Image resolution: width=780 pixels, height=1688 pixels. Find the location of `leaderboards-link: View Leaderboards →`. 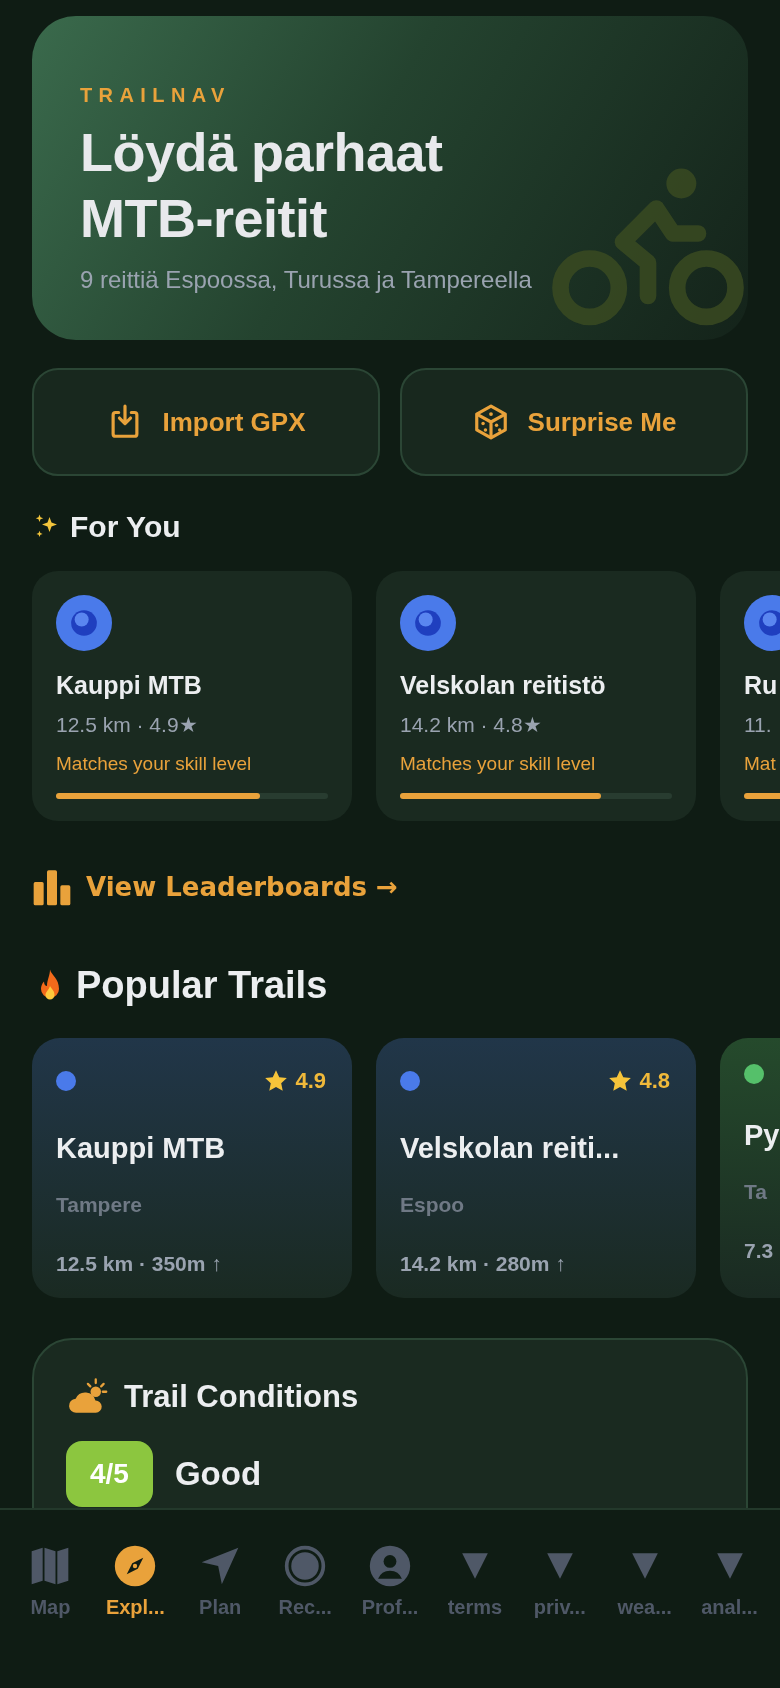

leaderboards-link: View Leaderboards → is located at coordinates (242, 887).